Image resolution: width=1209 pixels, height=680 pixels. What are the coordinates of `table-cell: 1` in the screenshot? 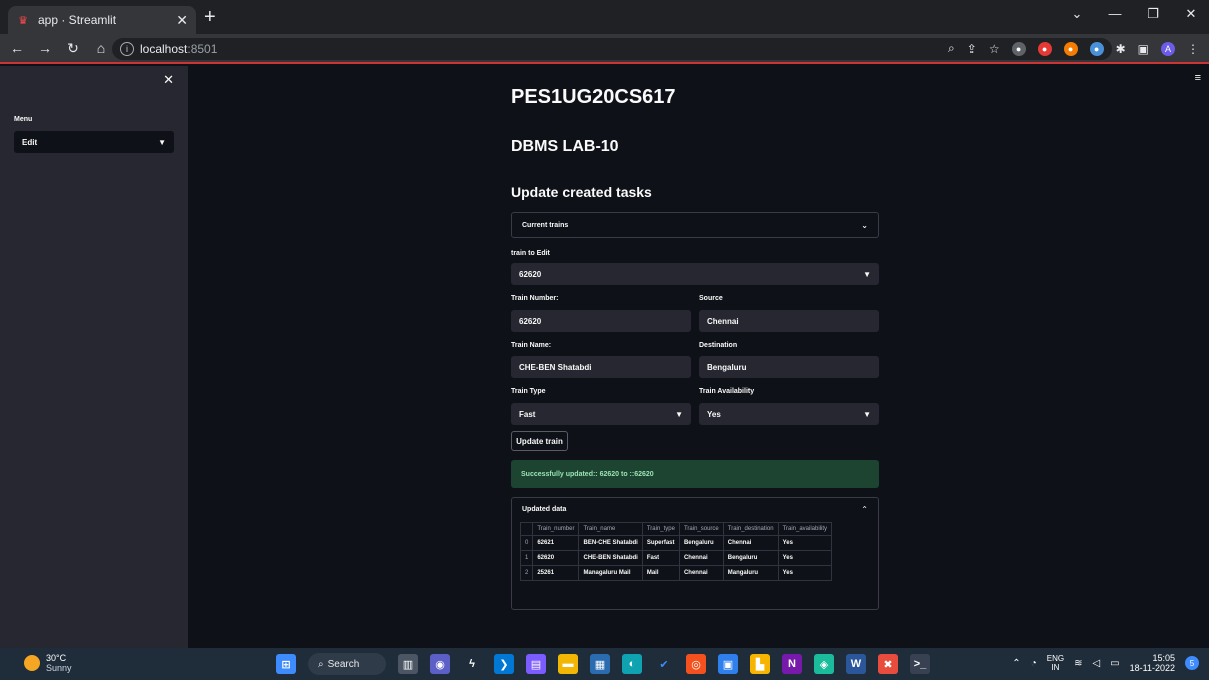 It's located at (526, 558).